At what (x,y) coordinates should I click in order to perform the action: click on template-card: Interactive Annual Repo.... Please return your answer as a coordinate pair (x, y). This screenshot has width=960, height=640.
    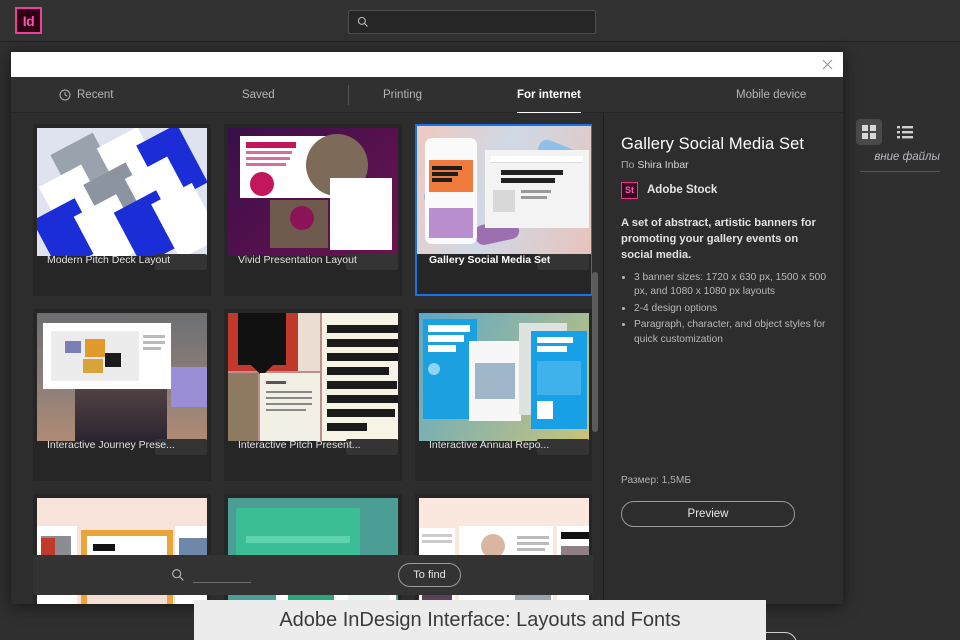
    Looking at the image, I should click on (504, 395).